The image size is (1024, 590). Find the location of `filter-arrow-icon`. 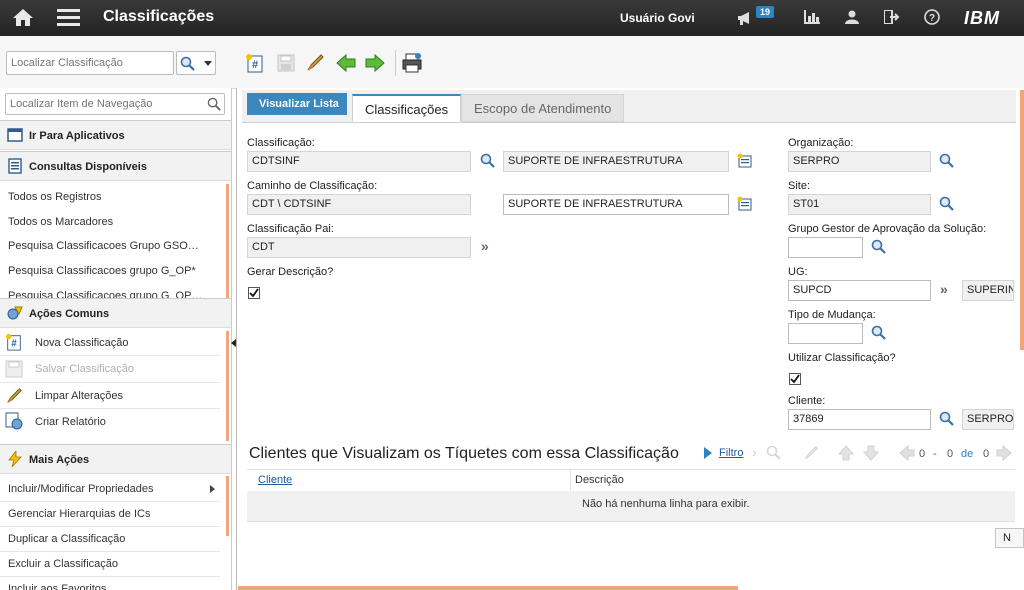

filter-arrow-icon is located at coordinates (708, 453).